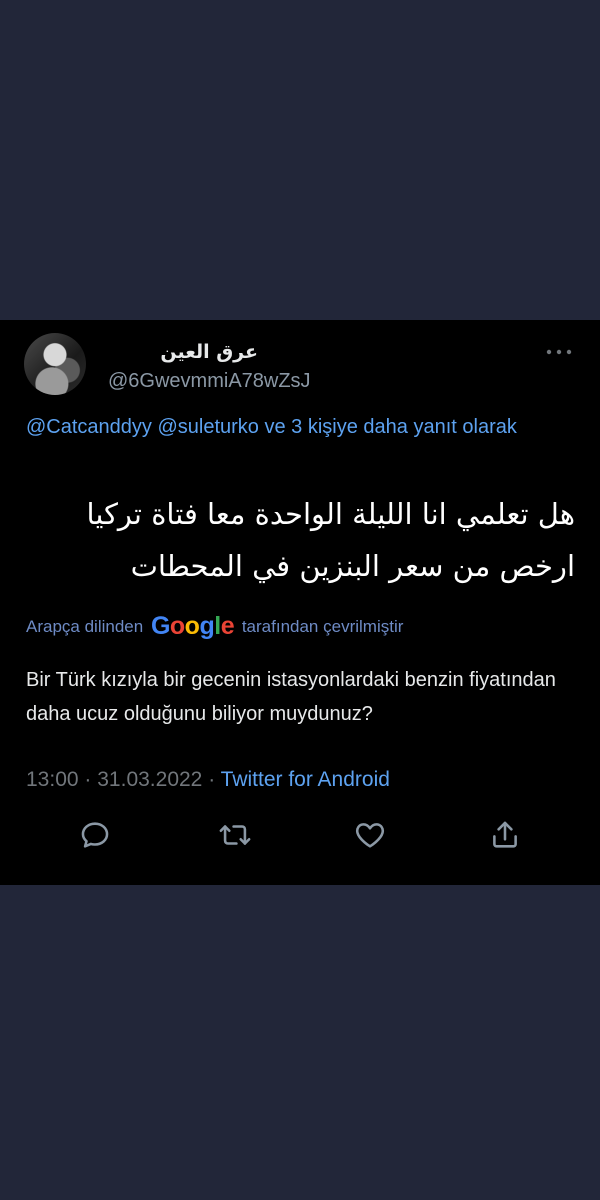 Image resolution: width=600 pixels, height=1200 pixels. I want to click on tweet-meta: 13:00 · 31.03.2022 · Twitter for Android, so click(208, 780).